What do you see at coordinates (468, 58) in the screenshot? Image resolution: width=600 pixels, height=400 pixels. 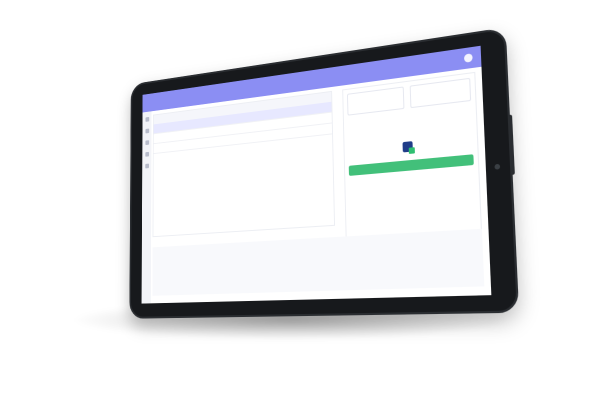 I see `avatar` at bounding box center [468, 58].